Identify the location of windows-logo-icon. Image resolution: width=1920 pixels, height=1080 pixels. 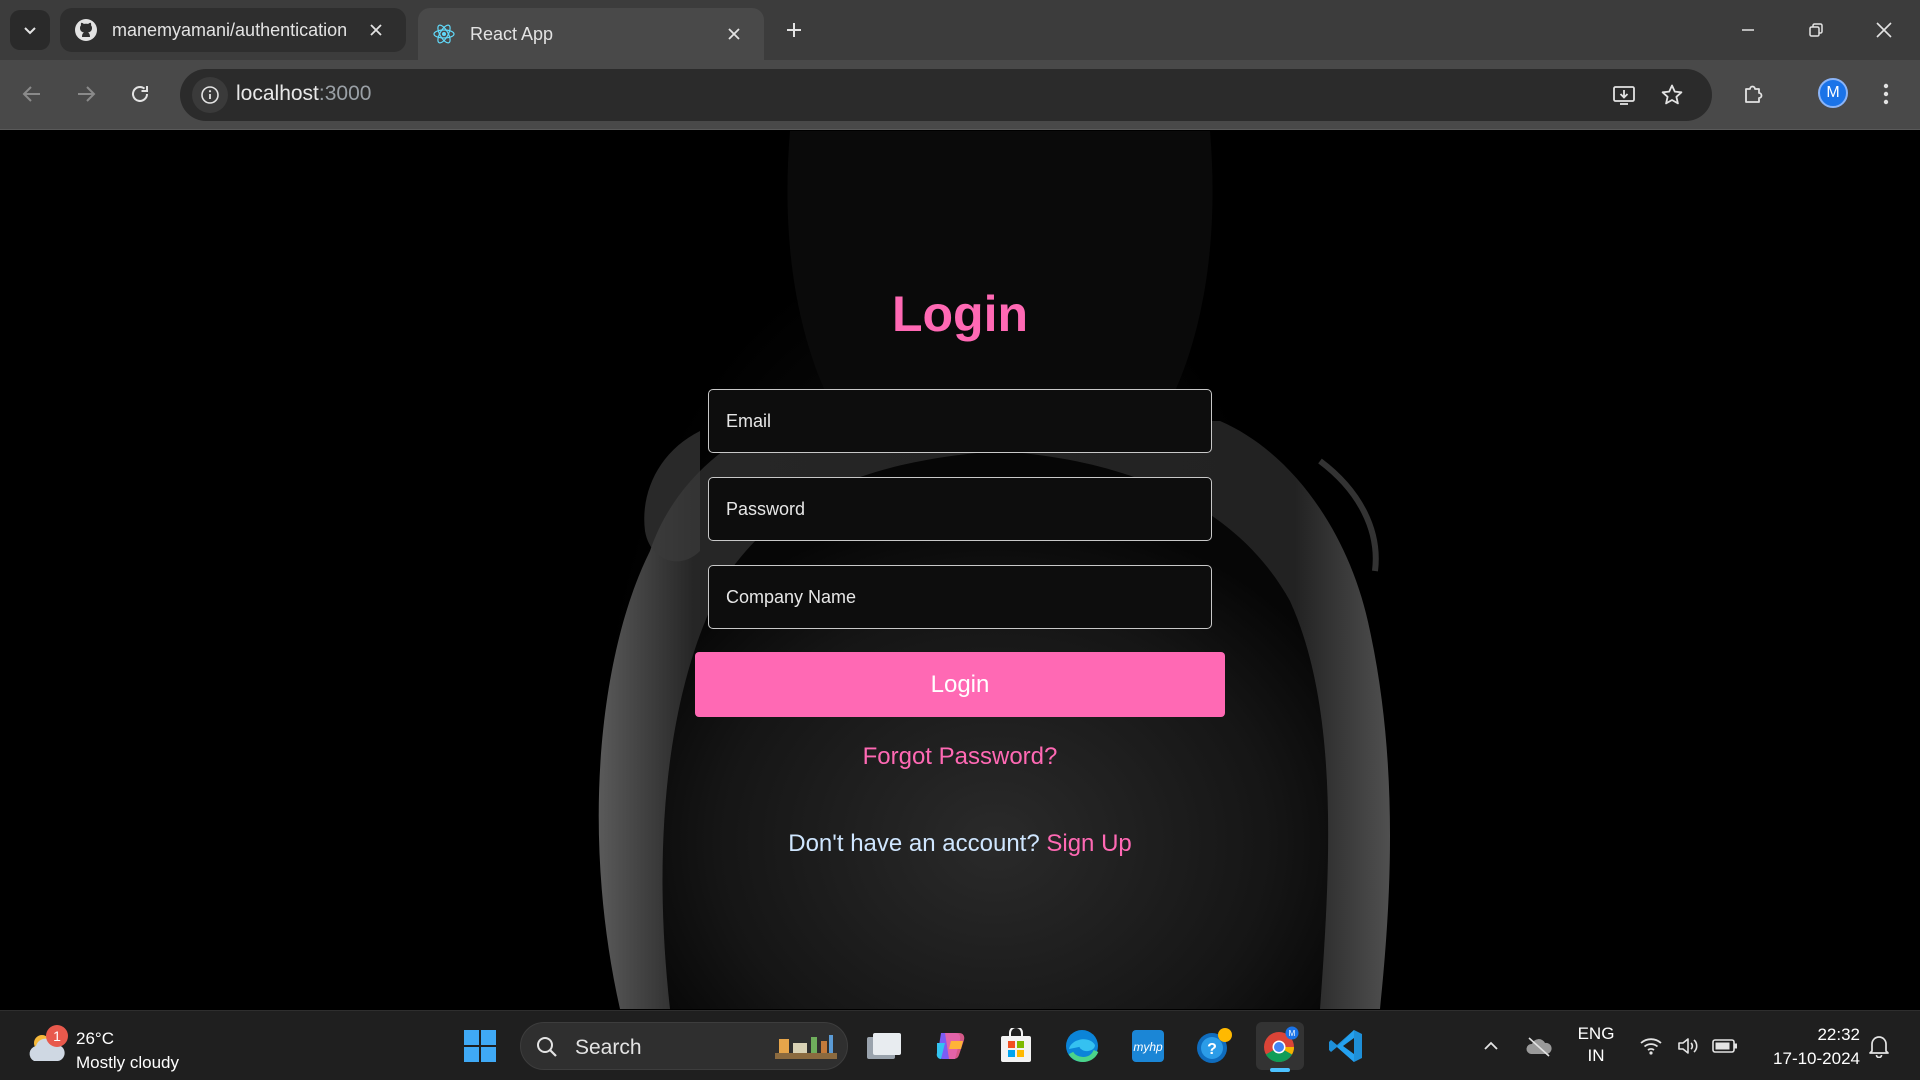
(480, 1046).